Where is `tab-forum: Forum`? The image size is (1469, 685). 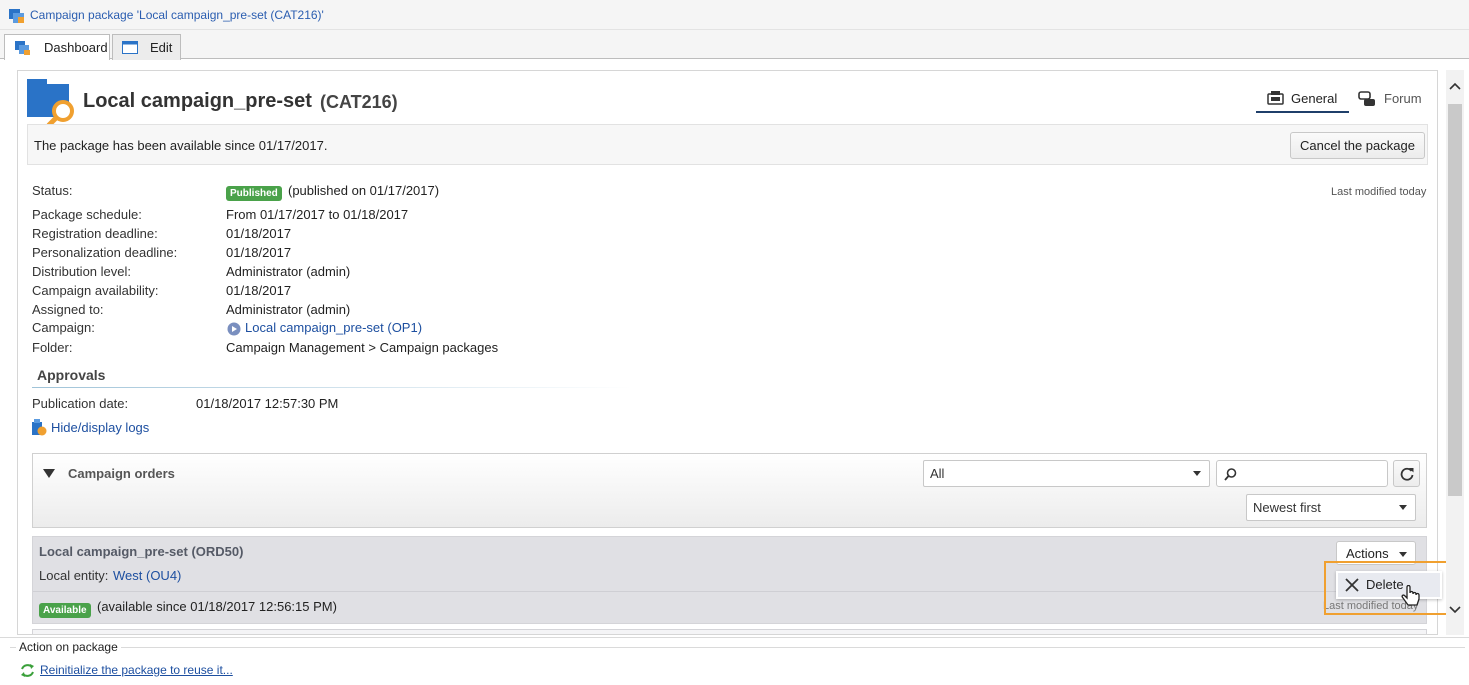
tab-forum: Forum is located at coordinates (1392, 99).